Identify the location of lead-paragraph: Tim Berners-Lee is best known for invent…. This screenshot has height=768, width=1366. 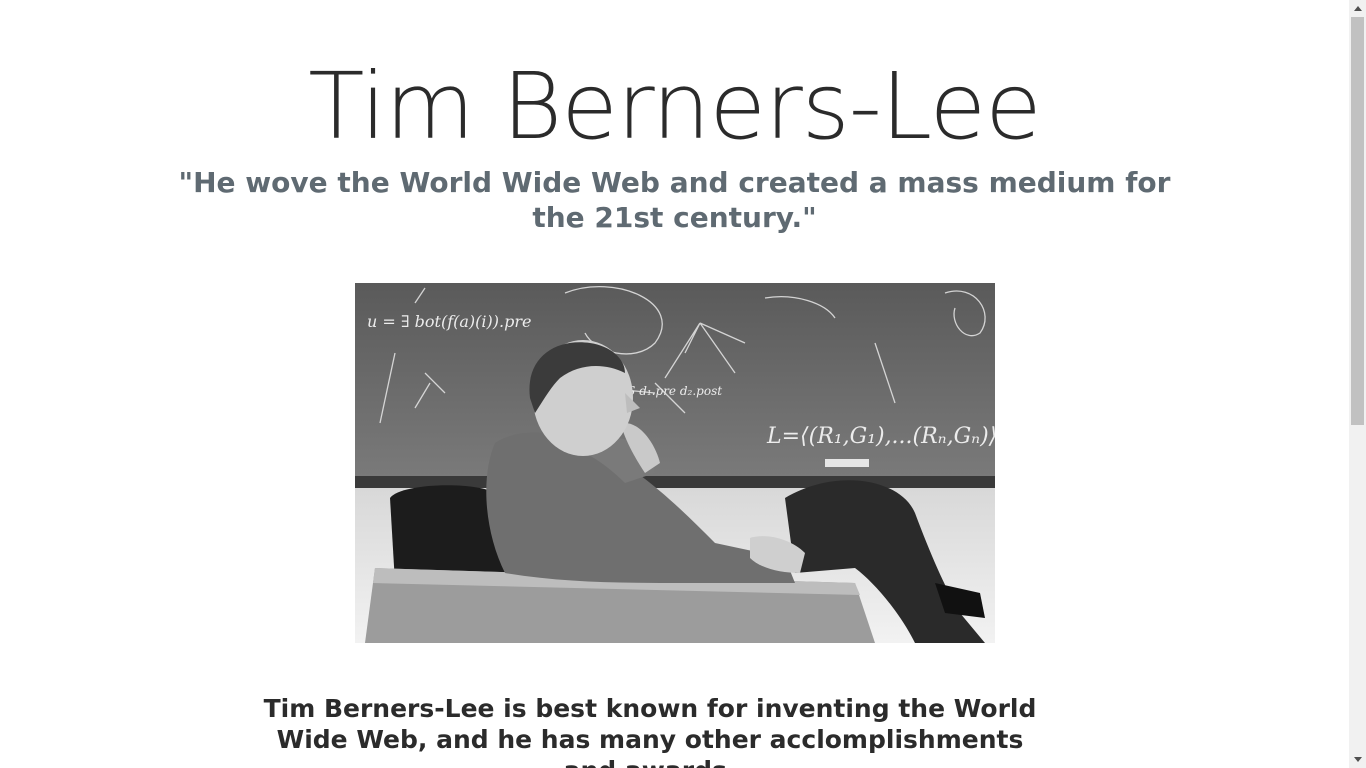
(650, 731).